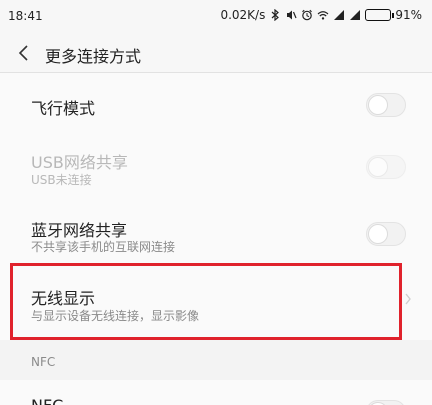 The width and height of the screenshot is (432, 405). I want to click on page-title: 更多连接方式, so click(93, 56).